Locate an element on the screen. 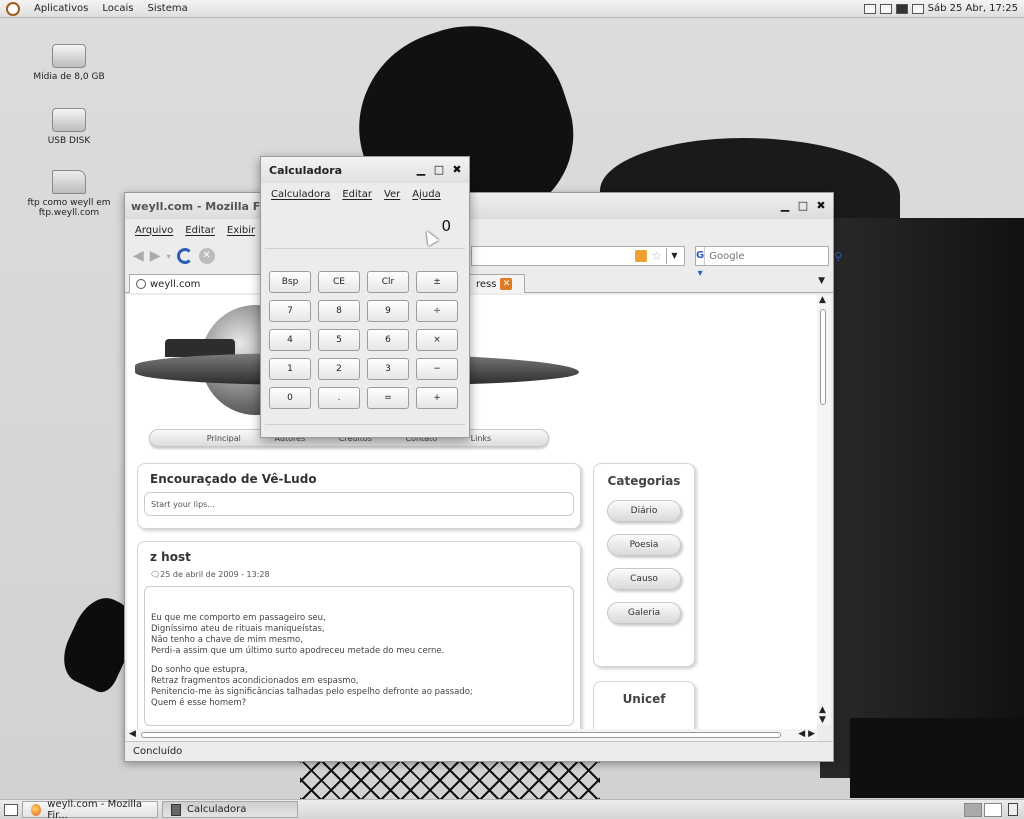 The height and width of the screenshot is (819, 1024). network-icon is located at coordinates (885, 8).